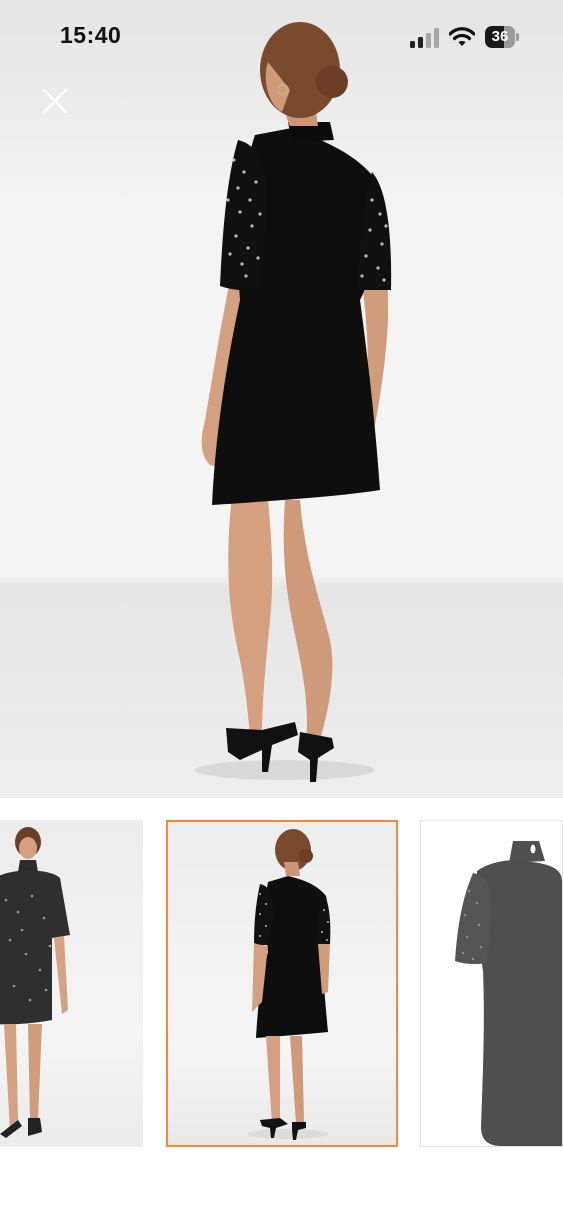 This screenshot has width=563, height=1219. Describe the element at coordinates (281, 38) in the screenshot. I see `status-bar: 15:40 36` at that location.